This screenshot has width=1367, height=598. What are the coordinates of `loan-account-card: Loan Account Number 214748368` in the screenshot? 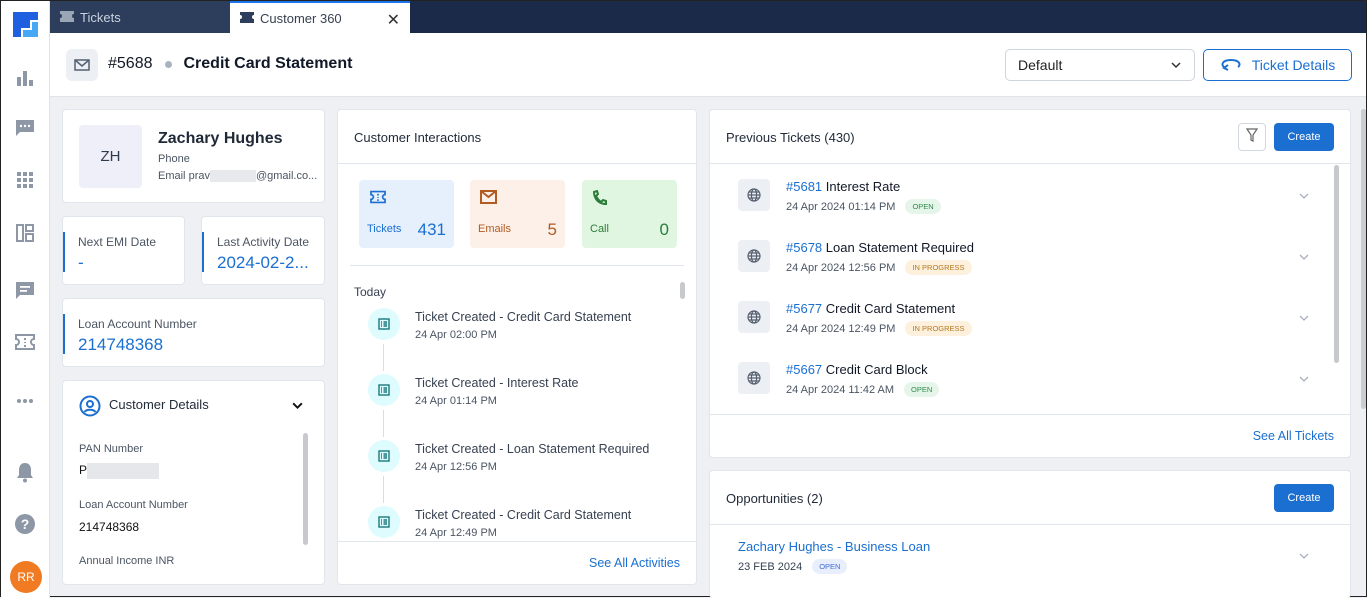 It's located at (193, 332).